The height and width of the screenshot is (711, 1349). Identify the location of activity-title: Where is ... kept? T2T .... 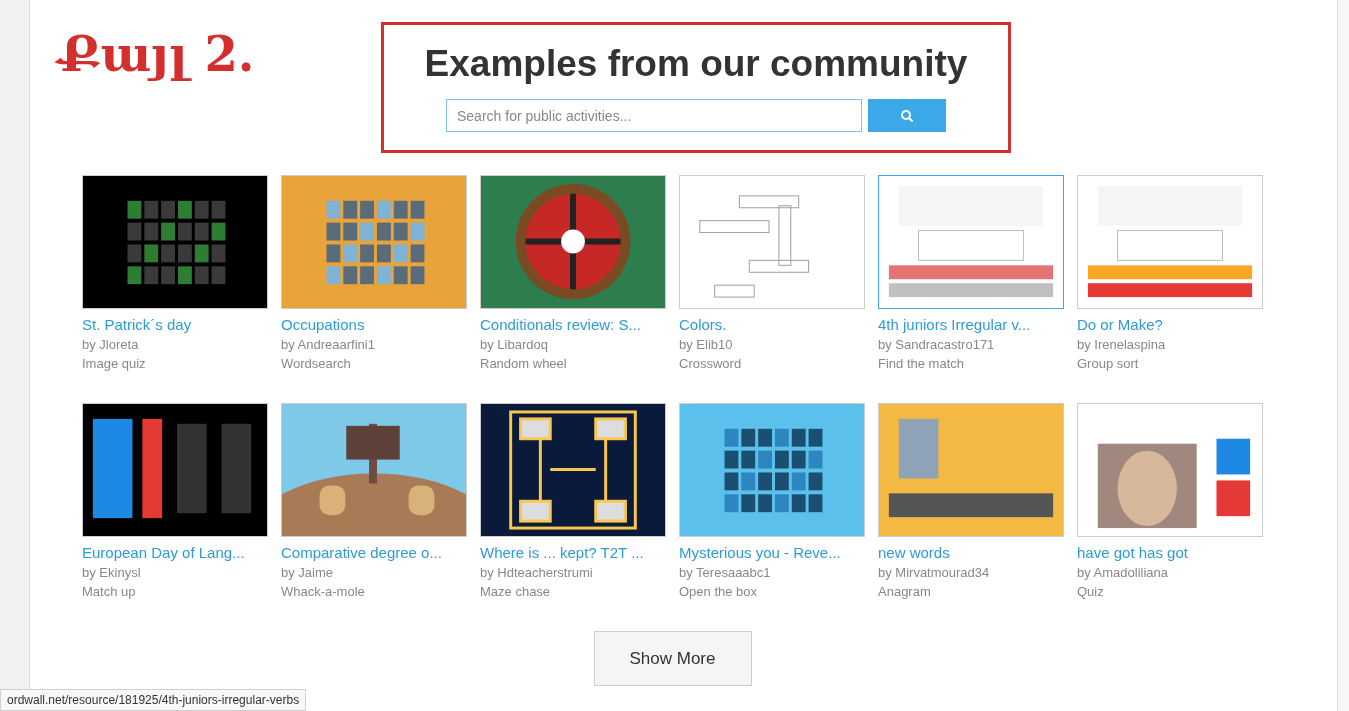
(573, 553).